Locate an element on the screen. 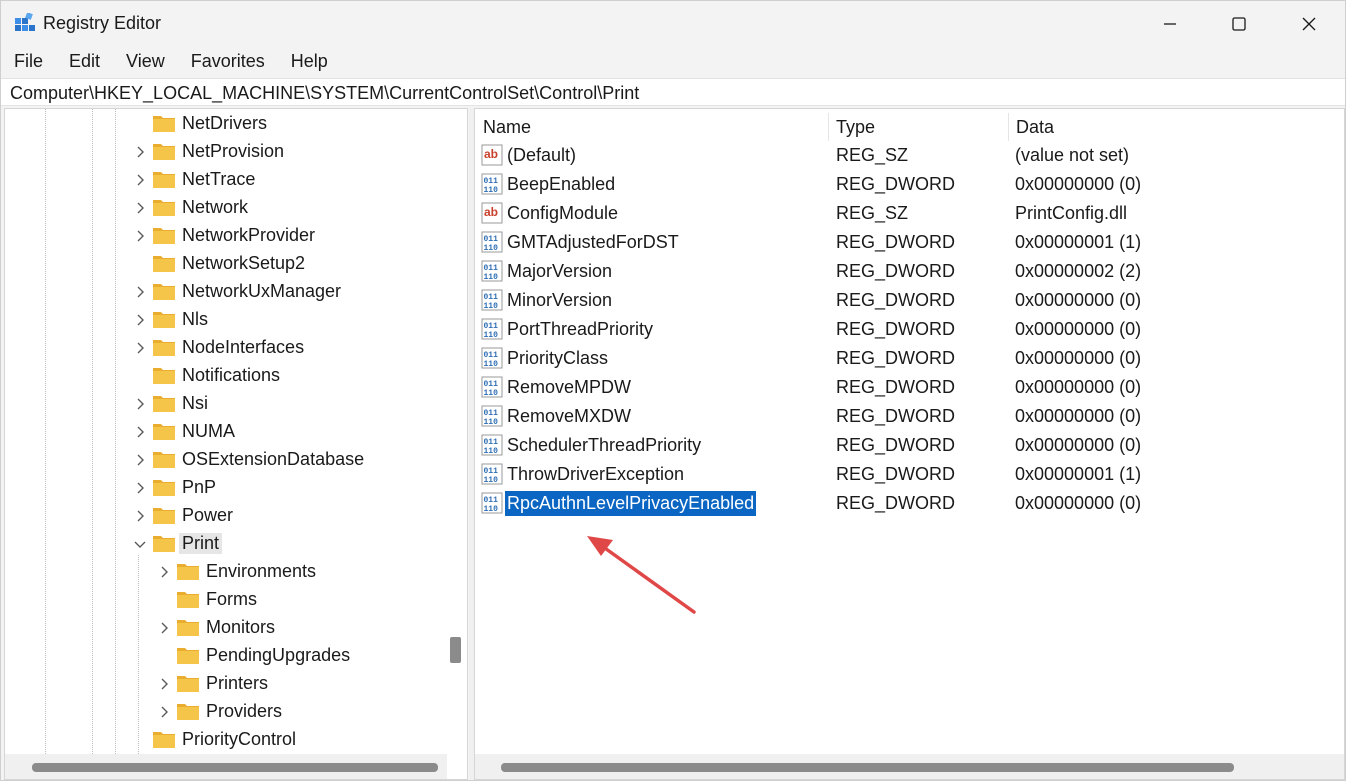  tree-item: OSExtensionDatabase is located at coordinates (225, 460).